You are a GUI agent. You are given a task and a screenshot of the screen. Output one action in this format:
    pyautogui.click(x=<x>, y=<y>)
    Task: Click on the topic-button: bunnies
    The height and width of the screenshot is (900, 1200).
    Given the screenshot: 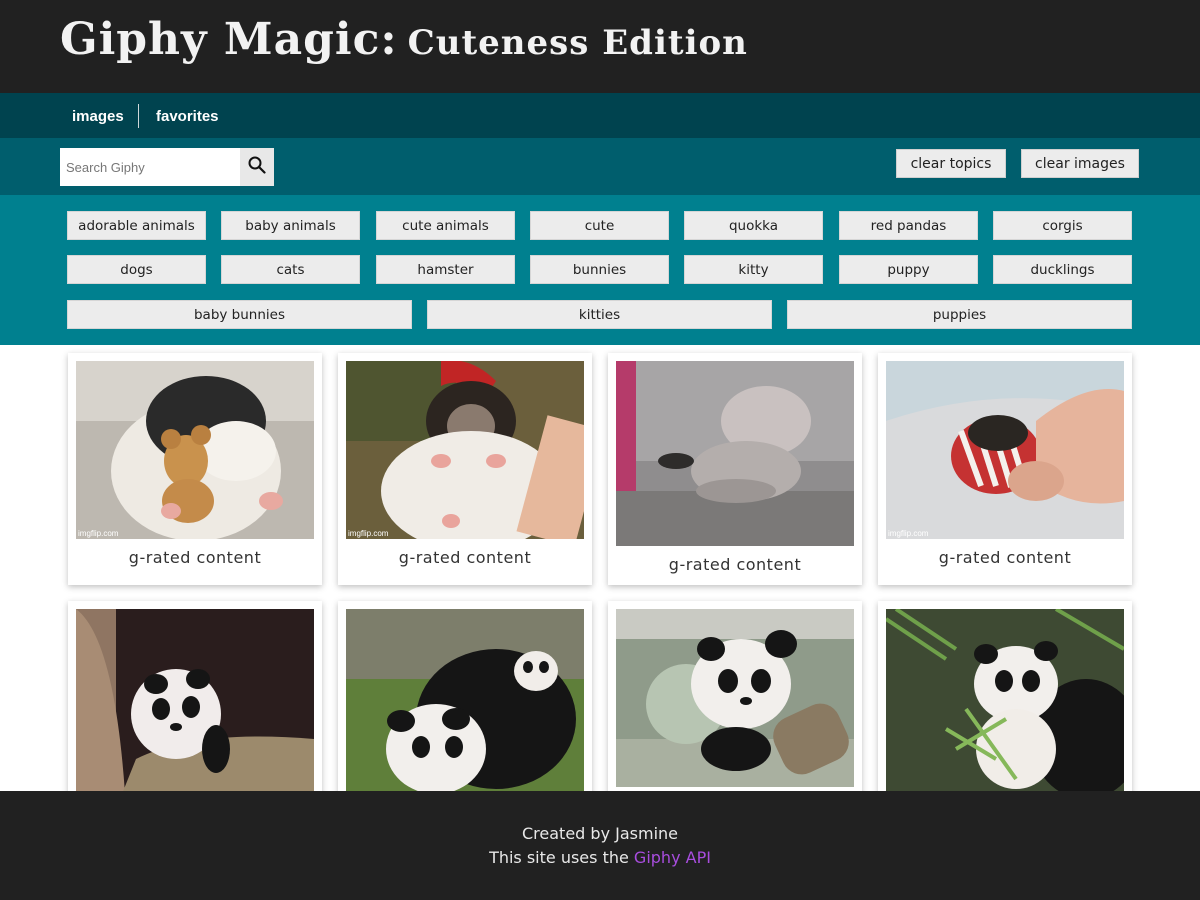 What is the action you would take?
    pyautogui.click(x=599, y=269)
    